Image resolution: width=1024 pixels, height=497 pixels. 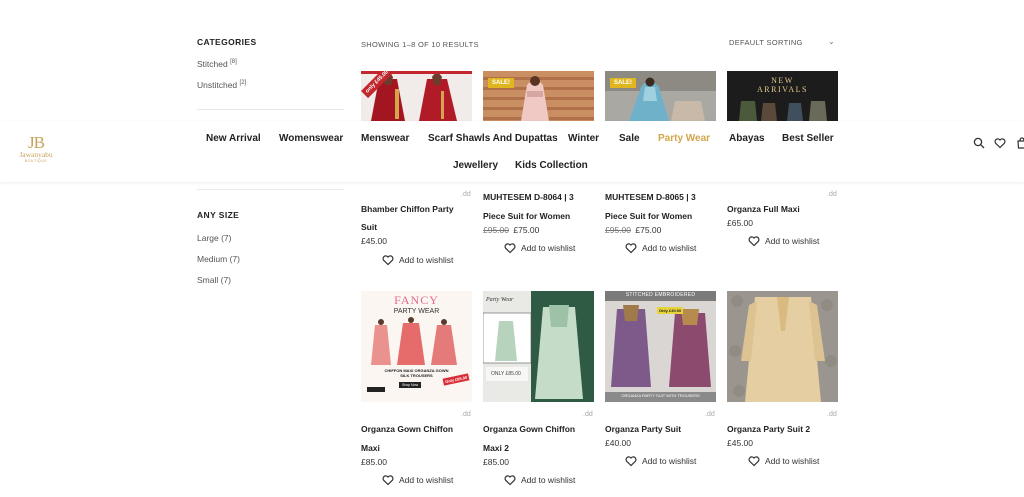 What do you see at coordinates (763, 209) in the screenshot?
I see `product-title: Organza Full Maxi` at bounding box center [763, 209].